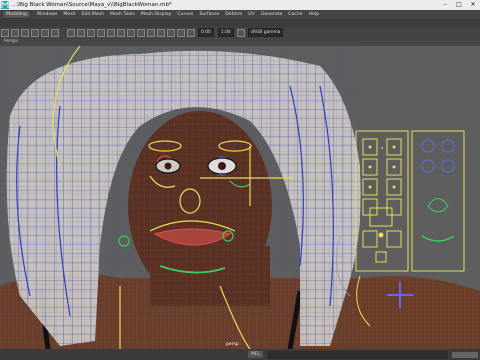  What do you see at coordinates (55, 32) in the screenshot?
I see `scale-tool-icon` at bounding box center [55, 32].